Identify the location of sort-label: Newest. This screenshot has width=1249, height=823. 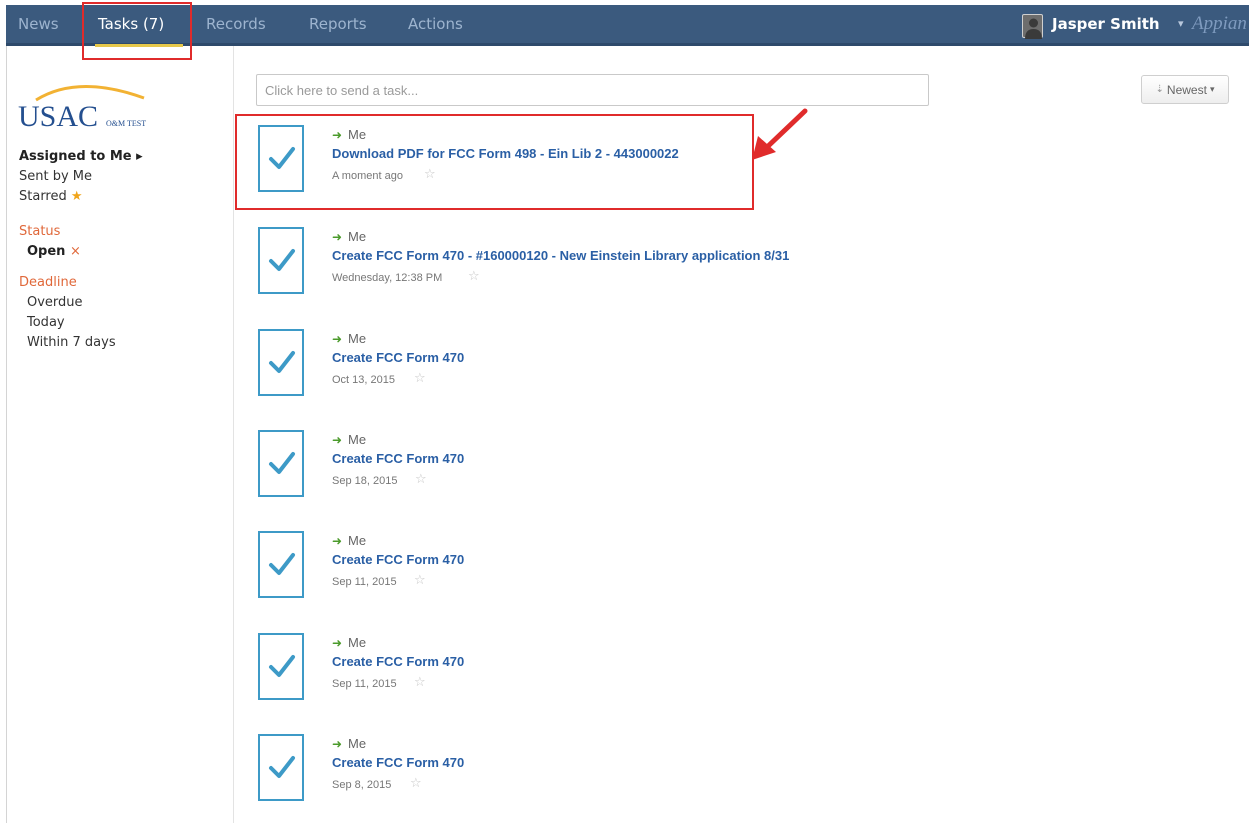
(1186, 89).